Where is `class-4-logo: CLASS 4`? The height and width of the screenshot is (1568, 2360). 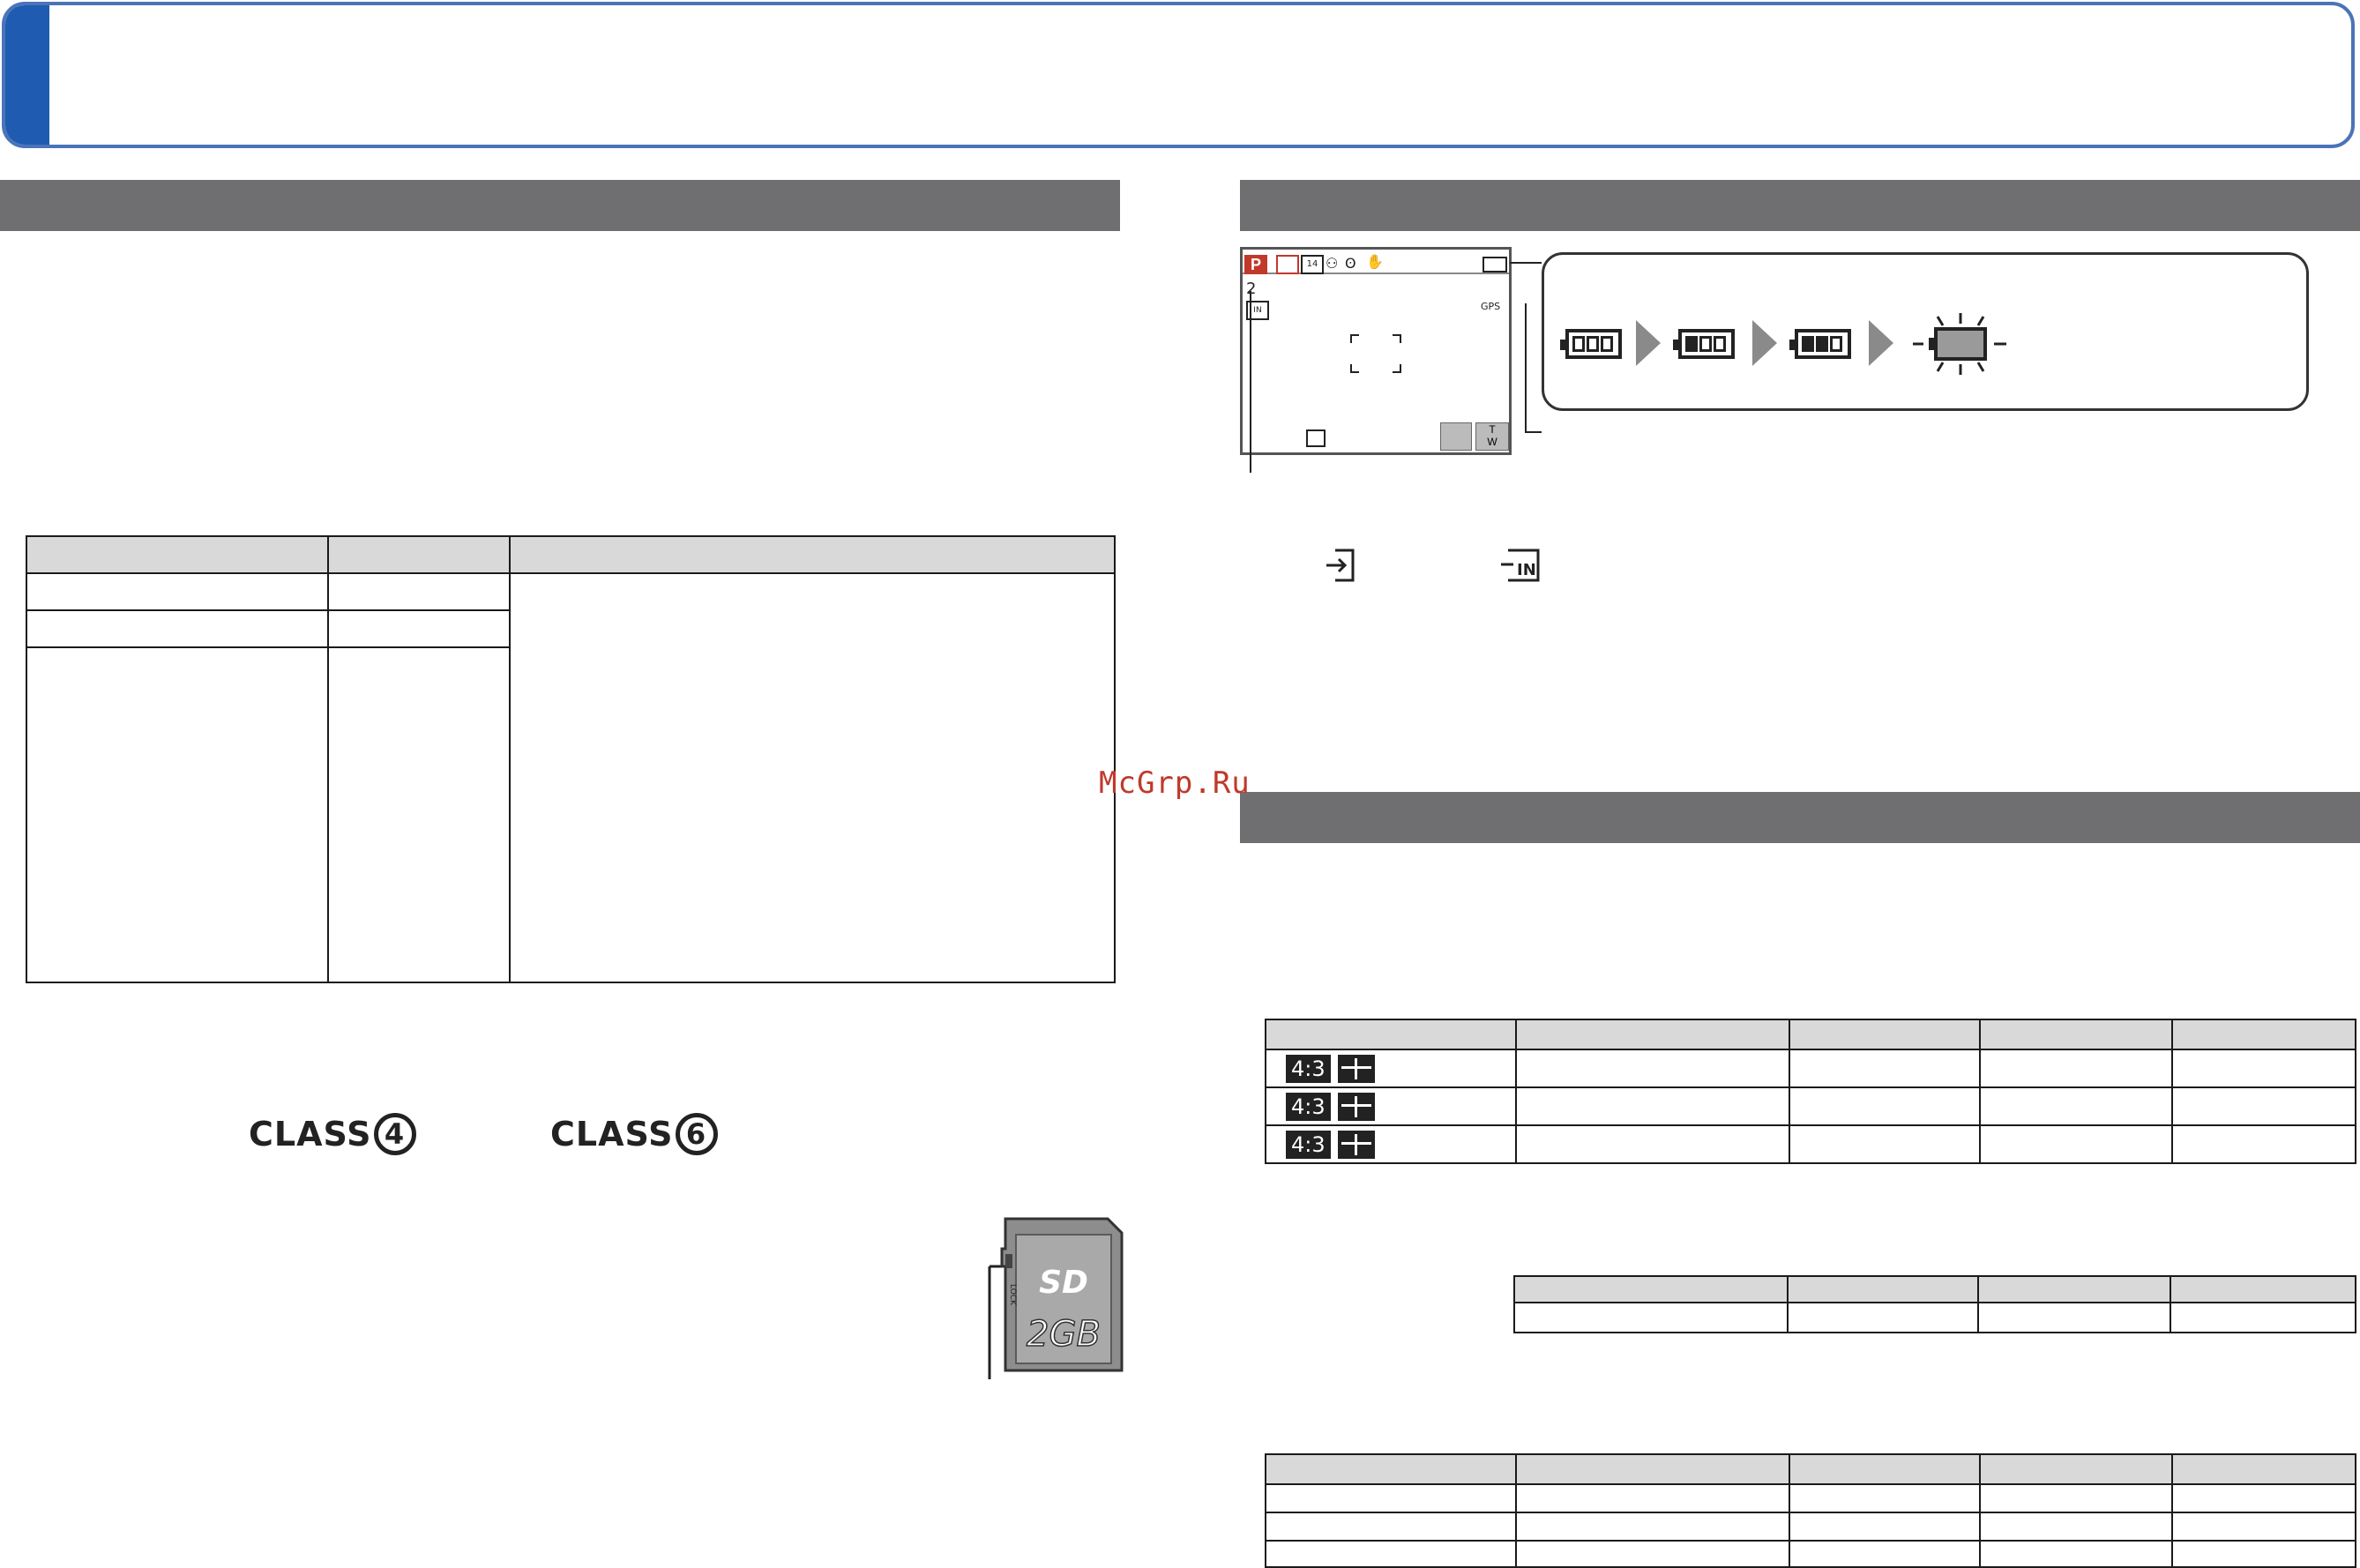
class-4-logo: CLASS 4 is located at coordinates (332, 1134).